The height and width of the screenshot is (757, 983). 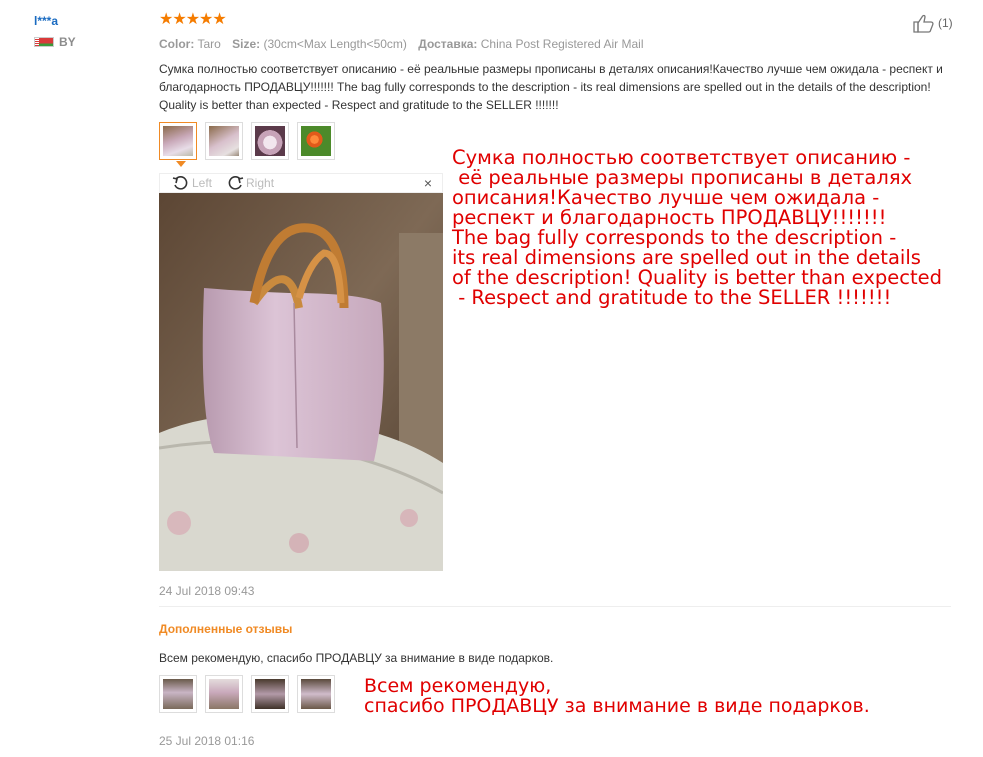 I want to click on rotate-right-button: Right, so click(x=250, y=183).